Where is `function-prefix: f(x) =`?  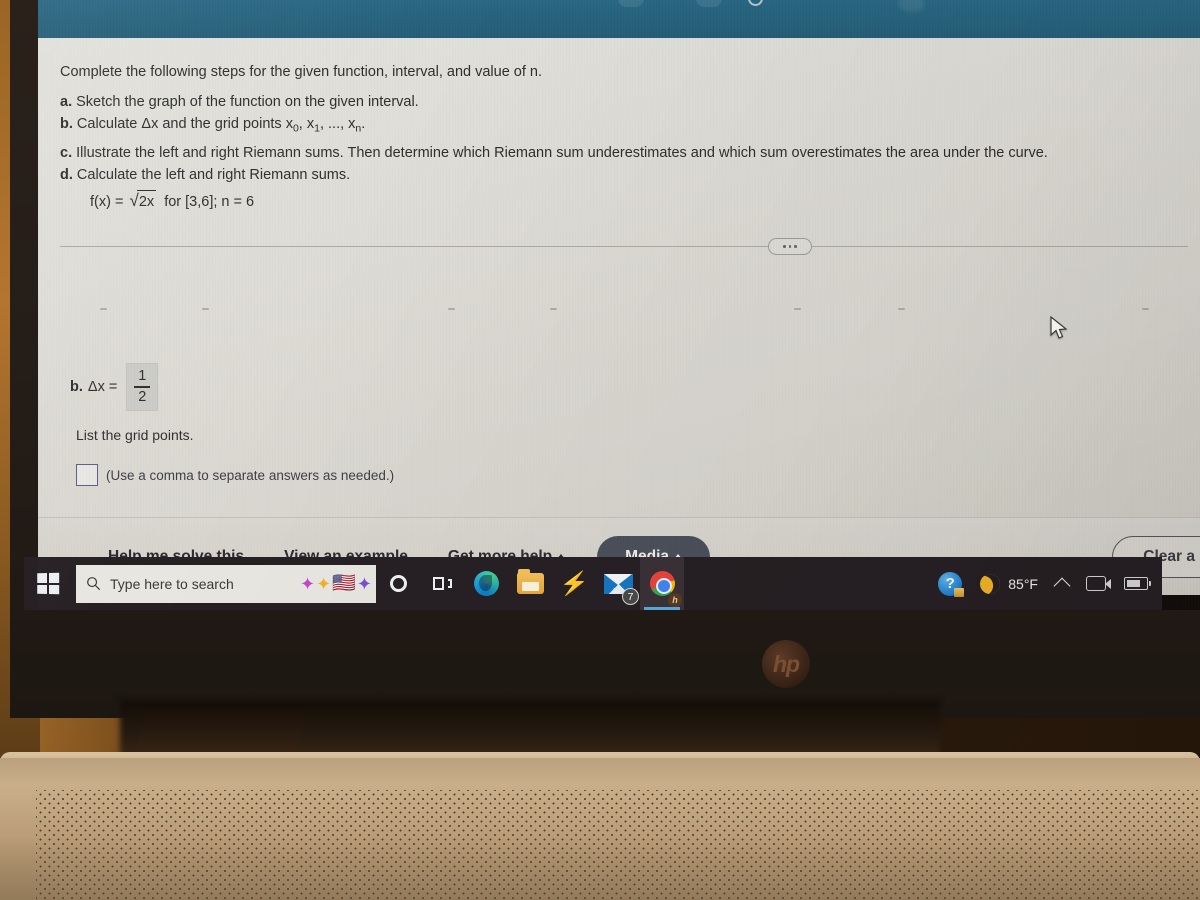
function-prefix: f(x) = is located at coordinates (107, 202).